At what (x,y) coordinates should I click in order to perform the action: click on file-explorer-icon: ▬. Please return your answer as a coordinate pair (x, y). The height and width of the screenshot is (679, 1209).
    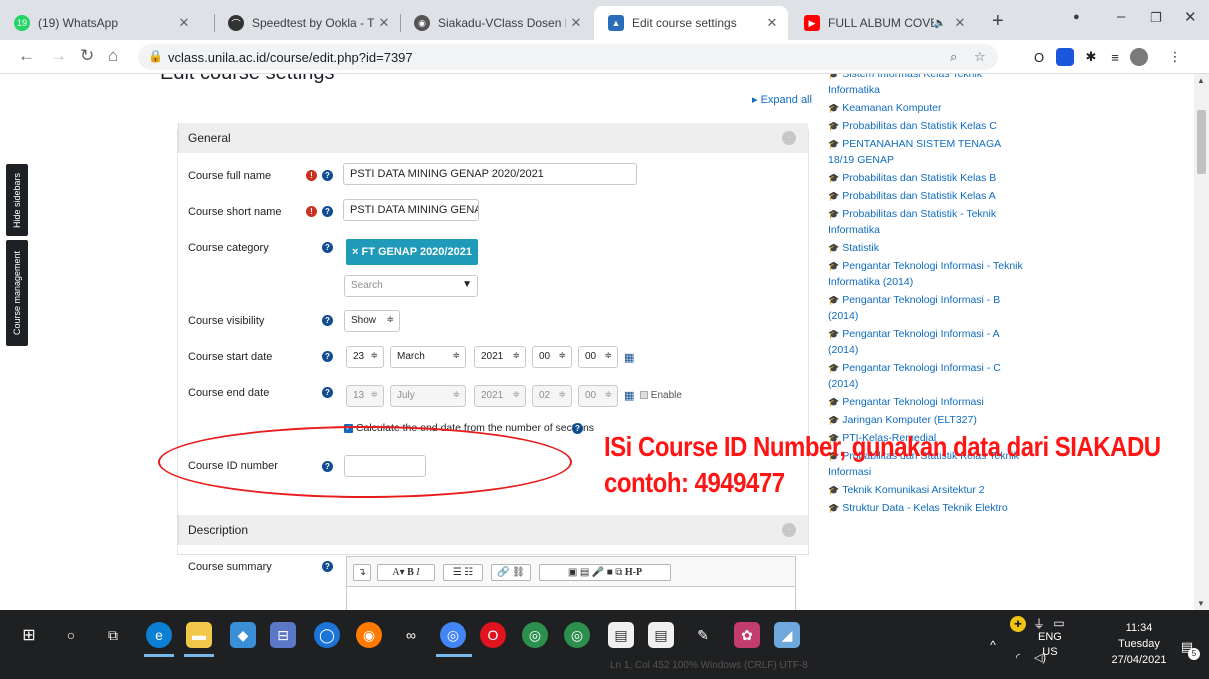
    Looking at the image, I should click on (199, 635).